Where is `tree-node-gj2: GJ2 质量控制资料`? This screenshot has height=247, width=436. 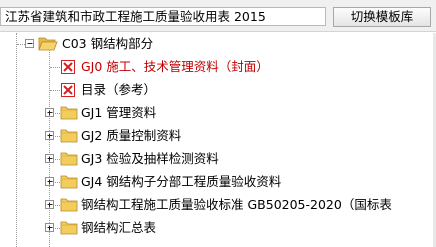 tree-node-gj2: GJ2 质量控制资料 is located at coordinates (218, 136).